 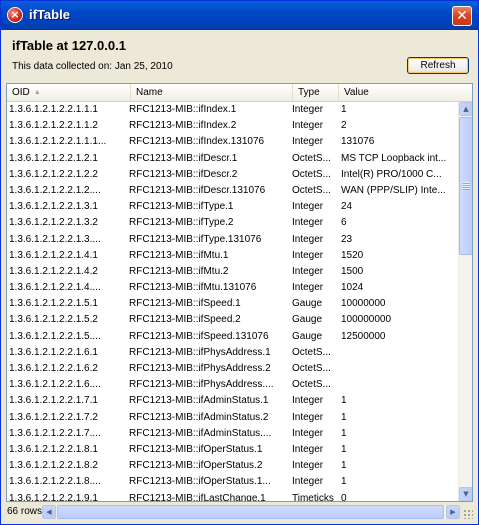 I want to click on chevron-up-icon: ▲, so click(x=466, y=109).